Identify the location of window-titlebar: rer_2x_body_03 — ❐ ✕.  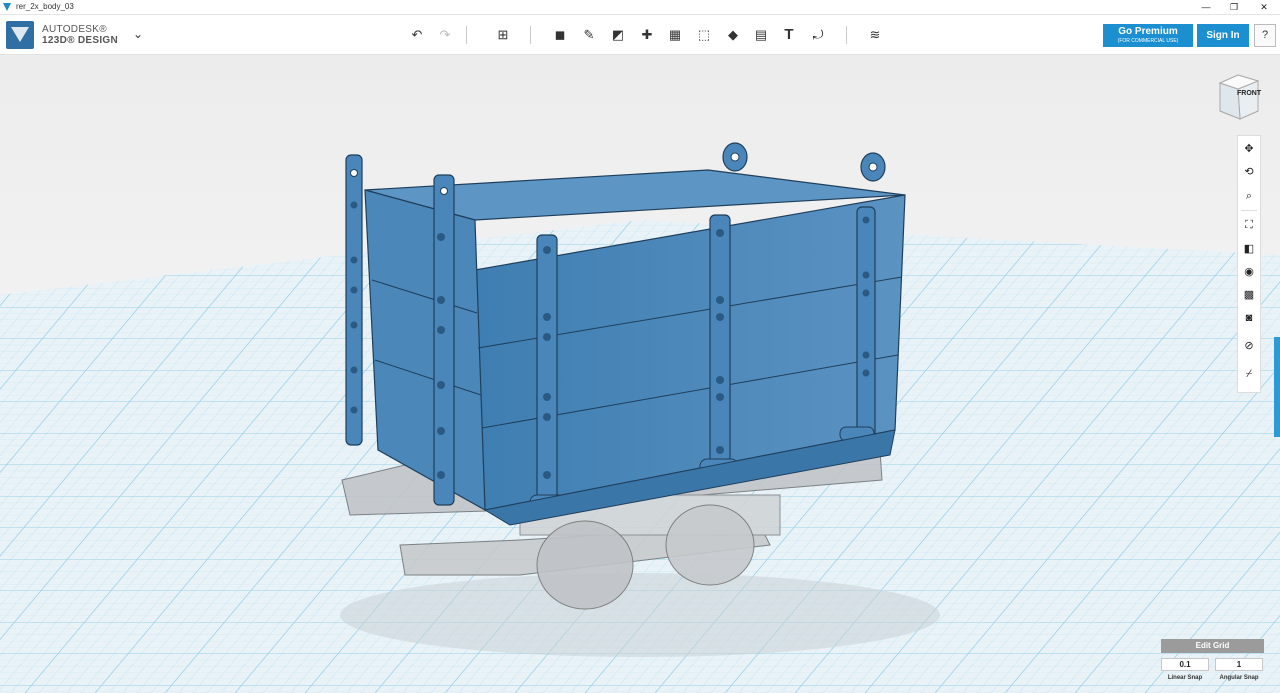
(640, 7).